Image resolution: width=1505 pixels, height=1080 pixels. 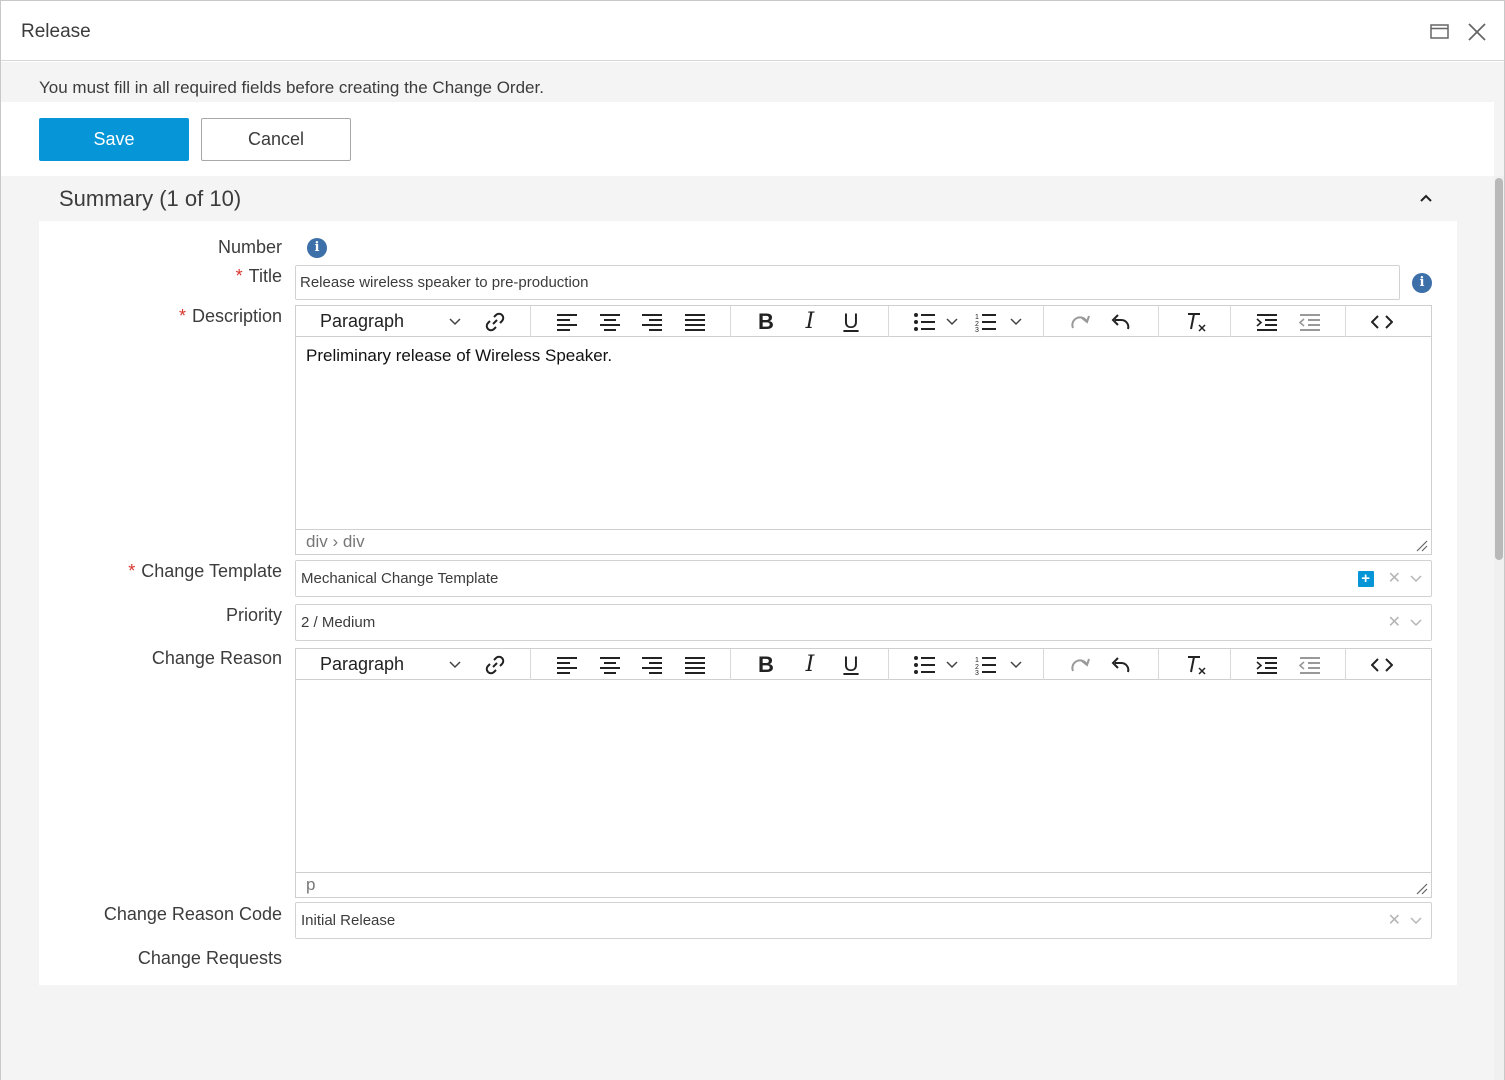 I want to click on maximize-icon, so click(x=1440, y=32).